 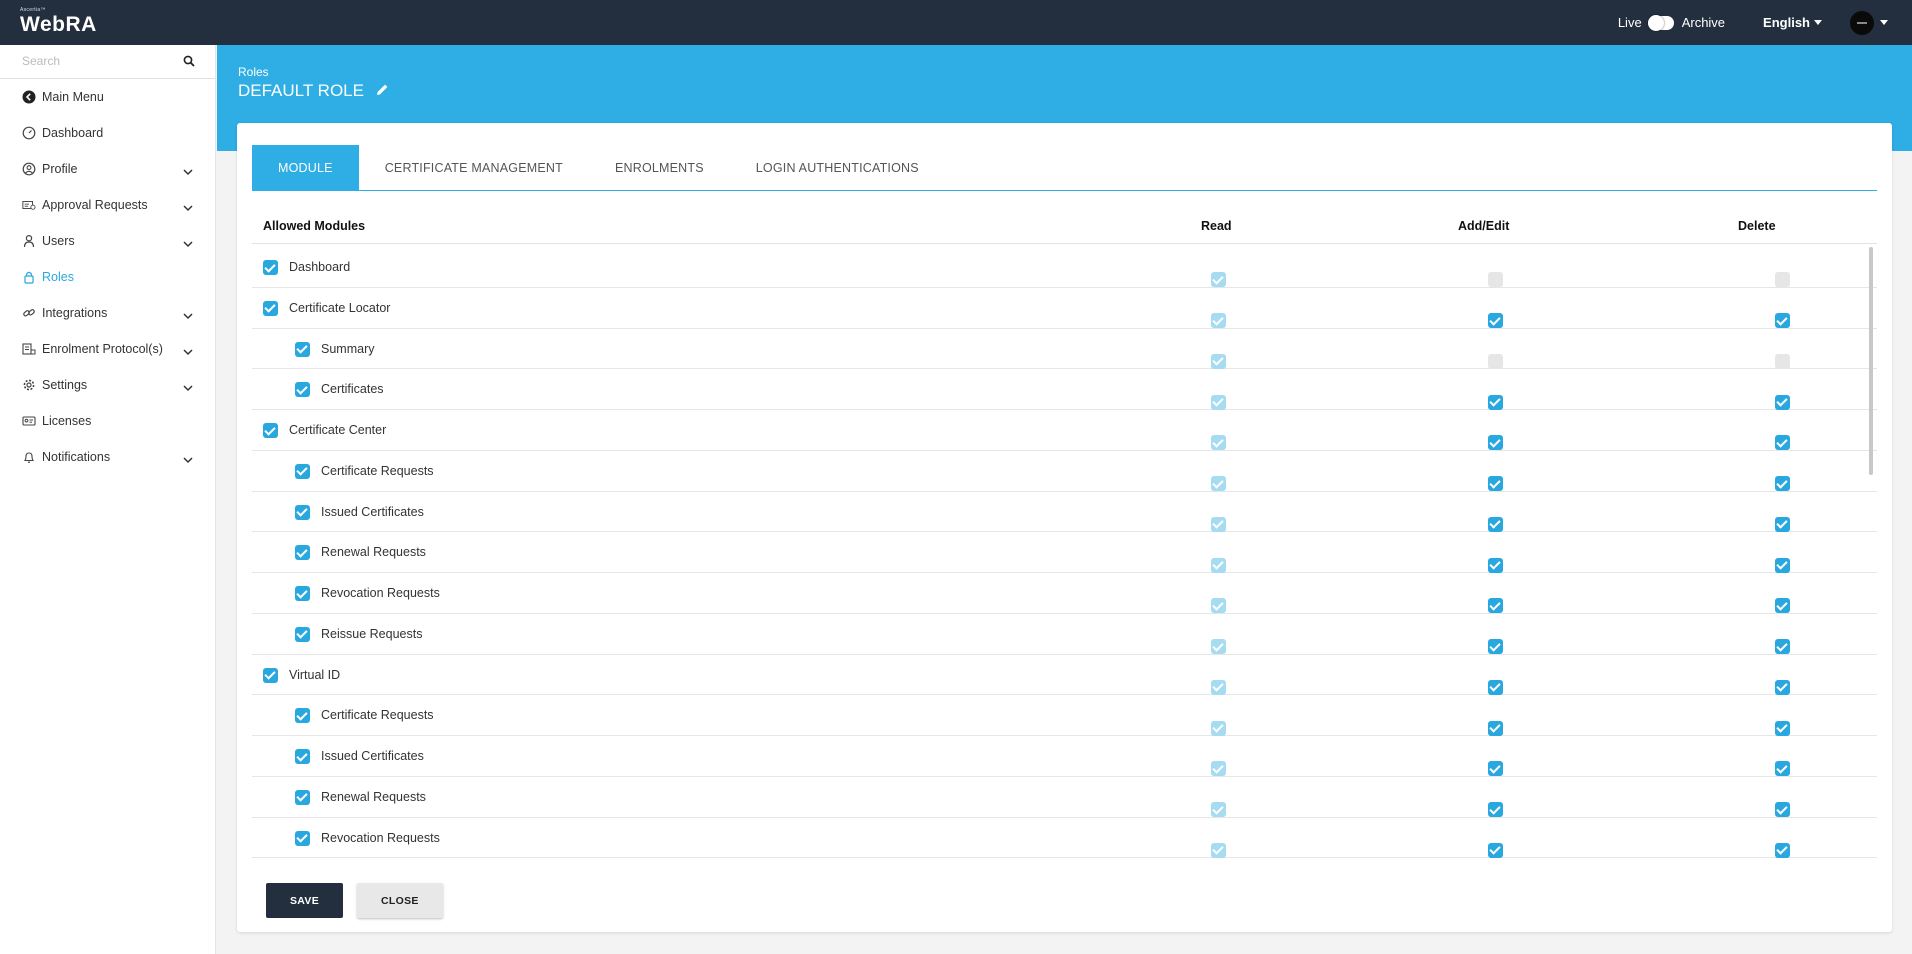 What do you see at coordinates (107, 205) in the screenshot?
I see `sidebar-item-approval-requests: Approval Requests` at bounding box center [107, 205].